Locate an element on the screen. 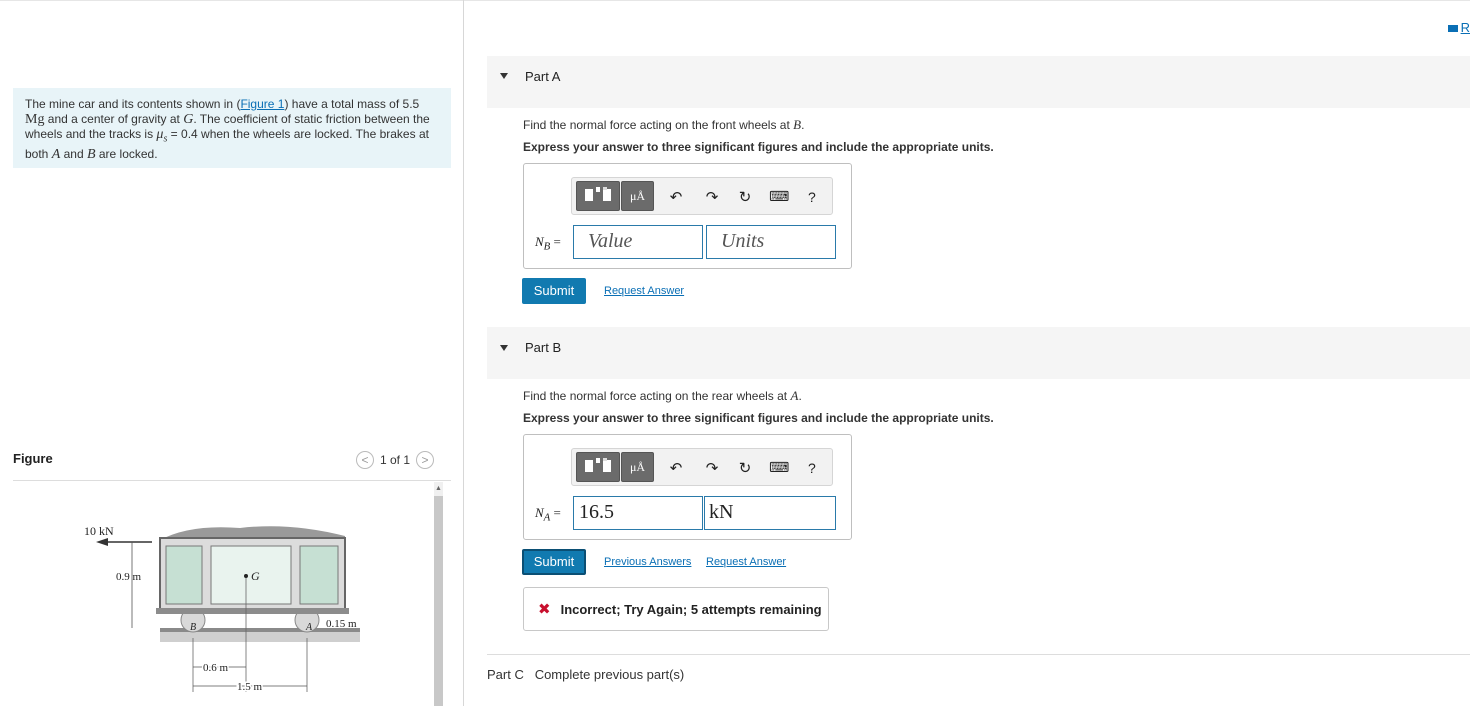 Image resolution: width=1470 pixels, height=706 pixels. part-a-header is located at coordinates (978, 82).